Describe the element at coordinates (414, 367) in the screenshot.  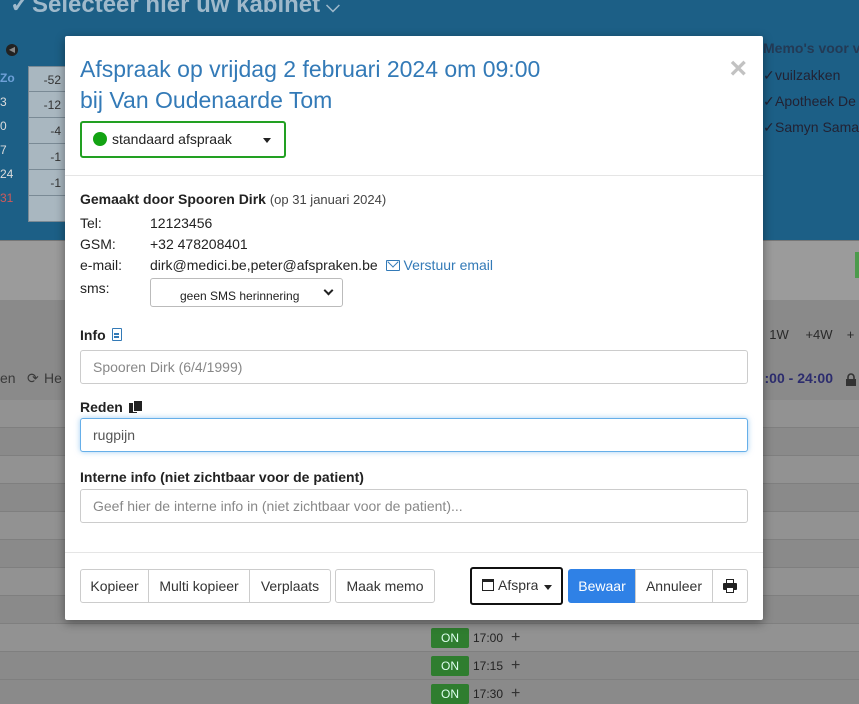
I see `info-input` at that location.